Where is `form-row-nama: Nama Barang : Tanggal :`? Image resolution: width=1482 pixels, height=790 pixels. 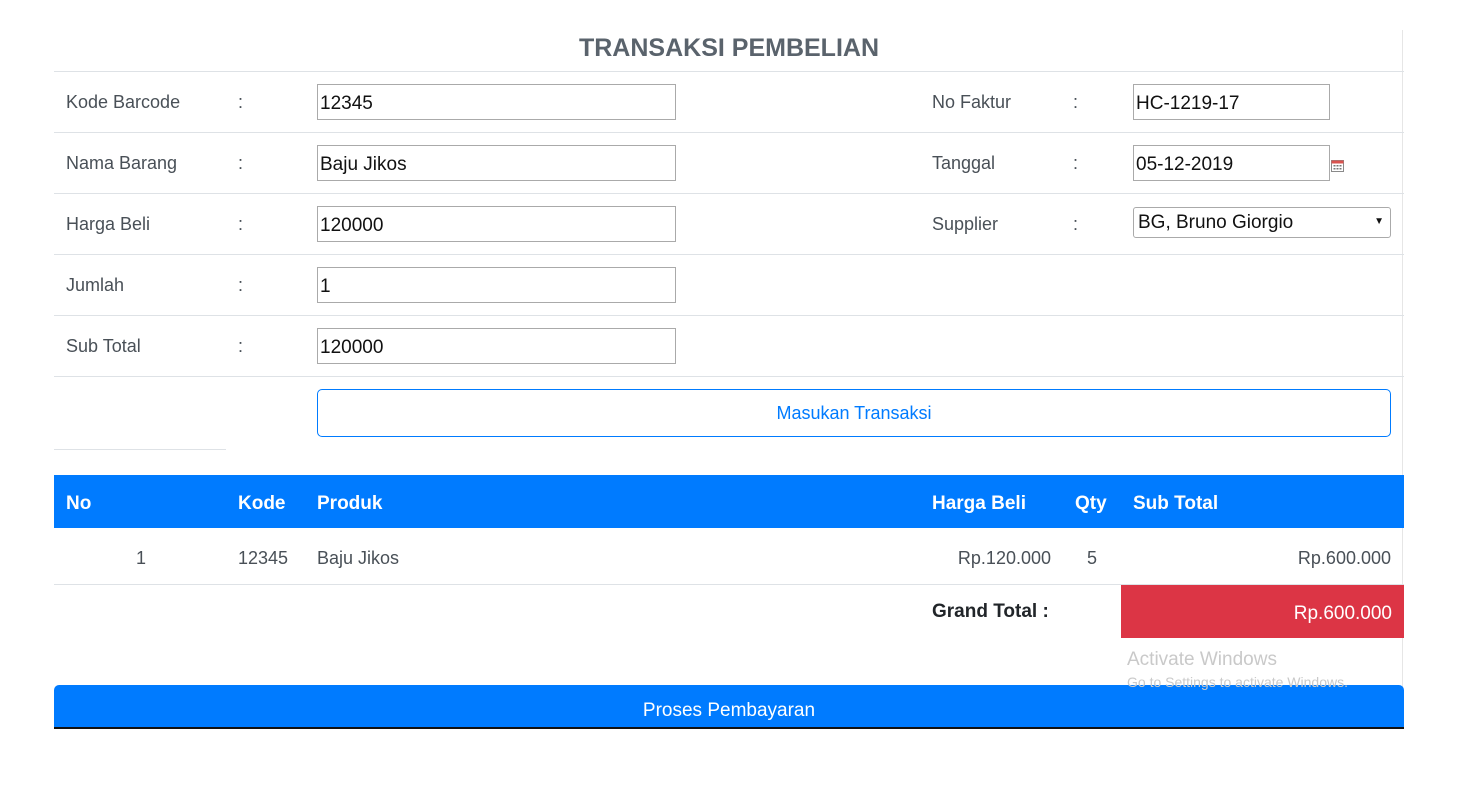
form-row-nama: Nama Barang : Tanggal : is located at coordinates (729, 163).